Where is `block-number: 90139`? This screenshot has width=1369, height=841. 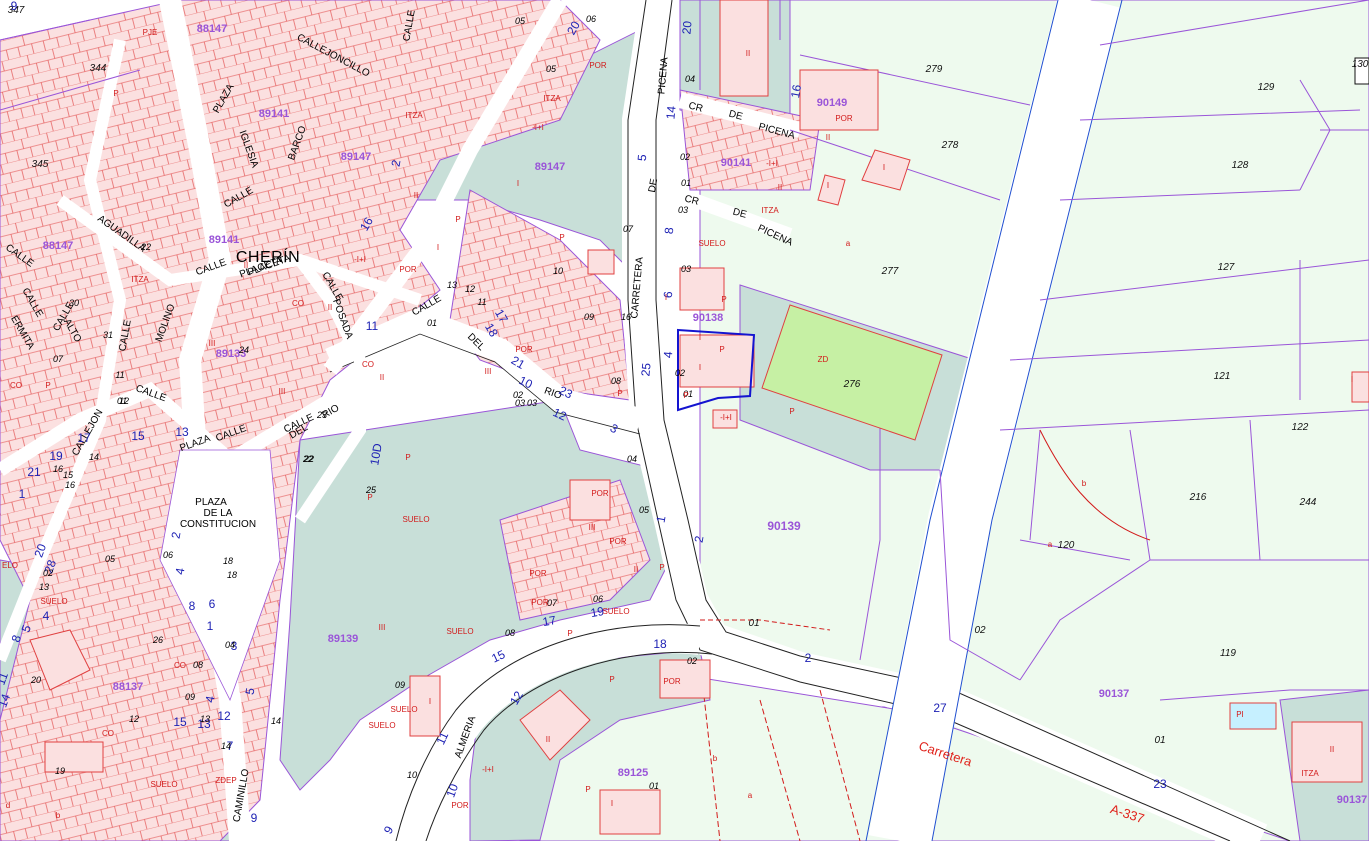
block-number: 90139 is located at coordinates (784, 526).